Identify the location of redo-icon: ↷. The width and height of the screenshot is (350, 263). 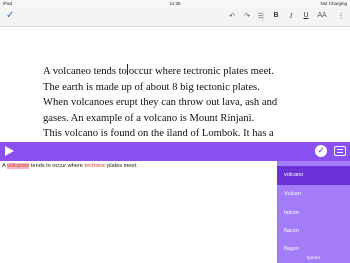
(247, 16).